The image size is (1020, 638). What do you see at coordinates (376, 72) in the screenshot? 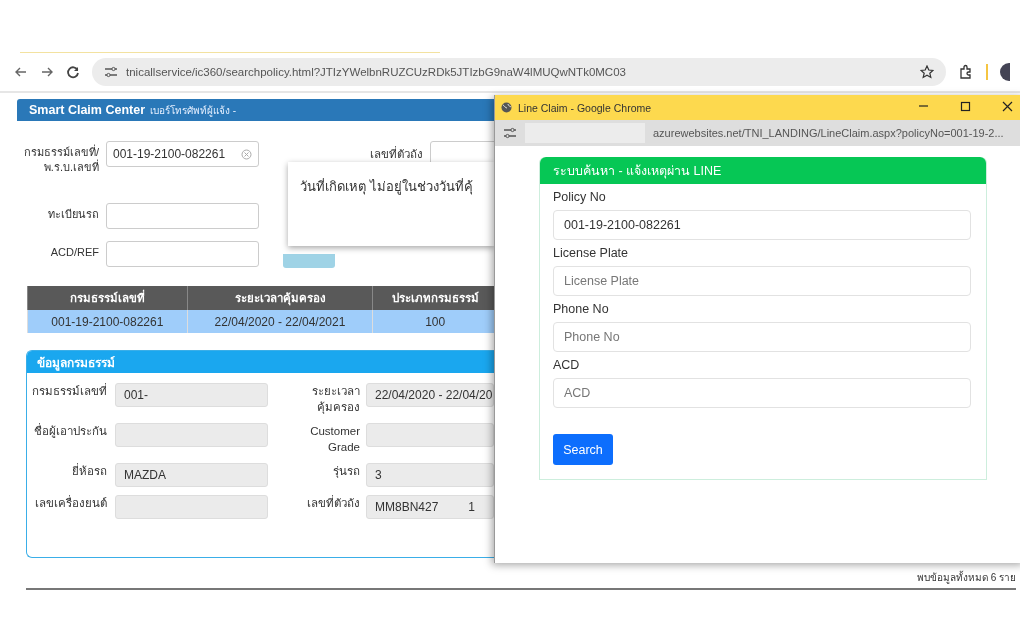
I see `url-text: tnicallservice/ic360/searchpolicy.html?JTIzYWelbnRUZCUzRDk5JTIzbG9naW4lMUQwNTk0MC03` at bounding box center [376, 72].